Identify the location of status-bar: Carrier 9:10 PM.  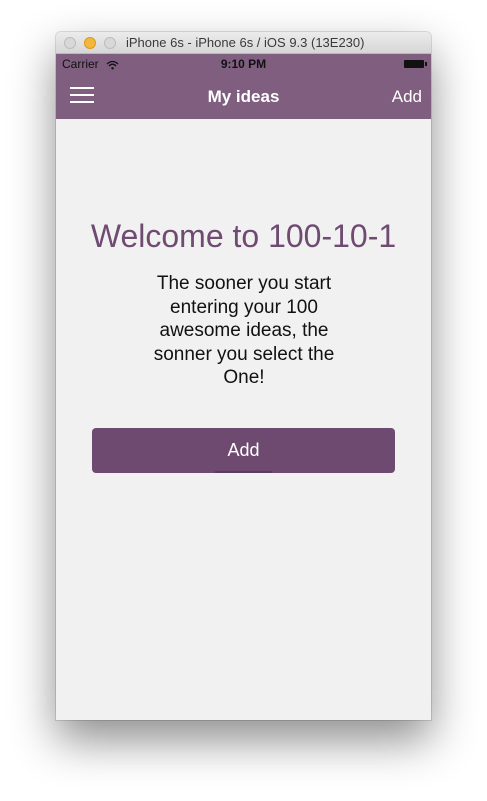
(243, 64).